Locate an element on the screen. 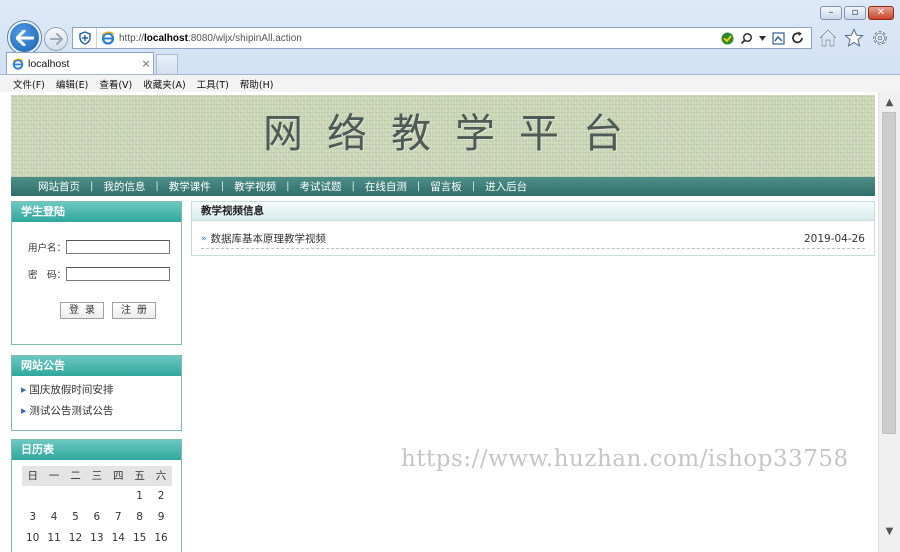 This screenshot has height=552, width=900. notice-item: ▶ 国庆放假时间安排 is located at coordinates (67, 389).